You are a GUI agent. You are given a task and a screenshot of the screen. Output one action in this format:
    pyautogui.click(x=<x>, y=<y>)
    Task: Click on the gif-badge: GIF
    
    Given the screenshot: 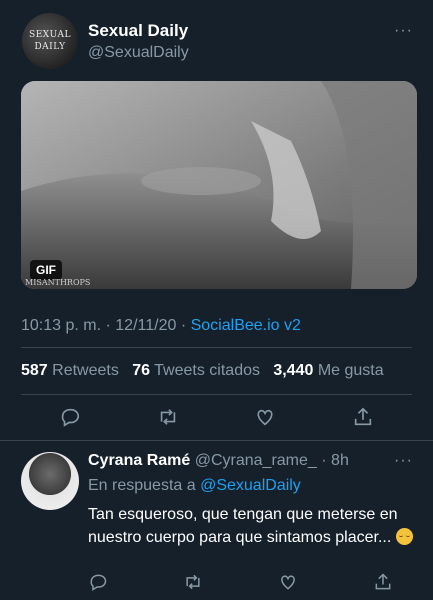 What is the action you would take?
    pyautogui.click(x=46, y=270)
    